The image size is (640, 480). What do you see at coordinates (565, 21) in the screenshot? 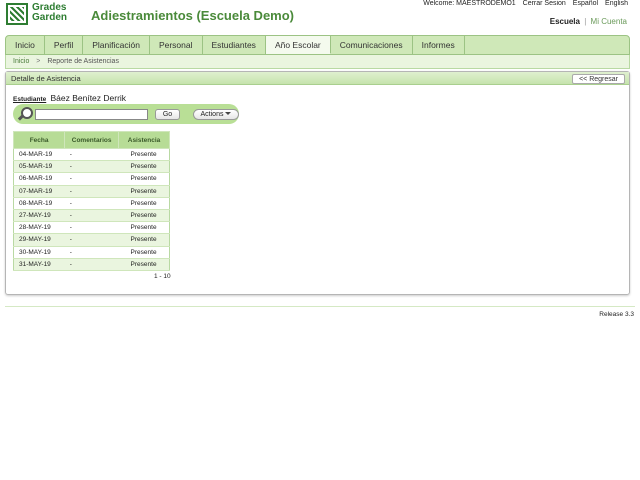
I see `school-link: Escuela` at bounding box center [565, 21].